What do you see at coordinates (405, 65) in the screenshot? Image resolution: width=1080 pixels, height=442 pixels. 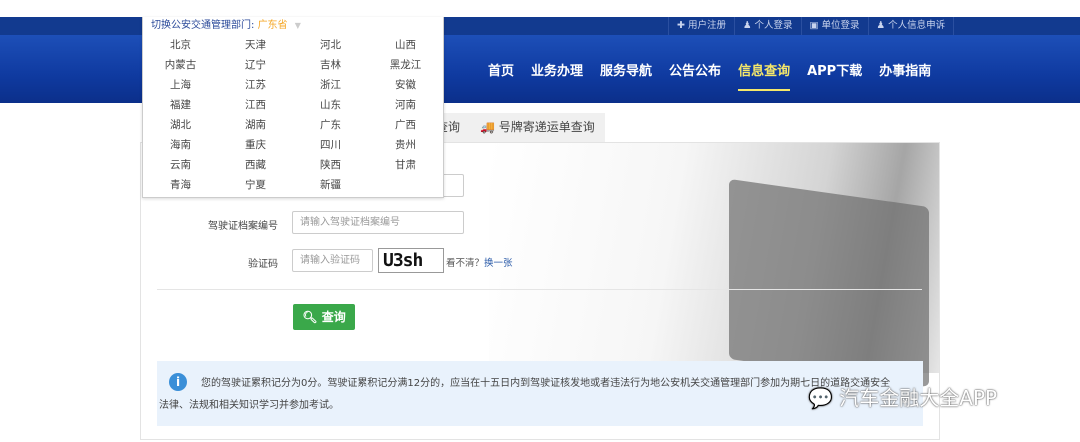 I see `province-option: 黑龙江` at bounding box center [405, 65].